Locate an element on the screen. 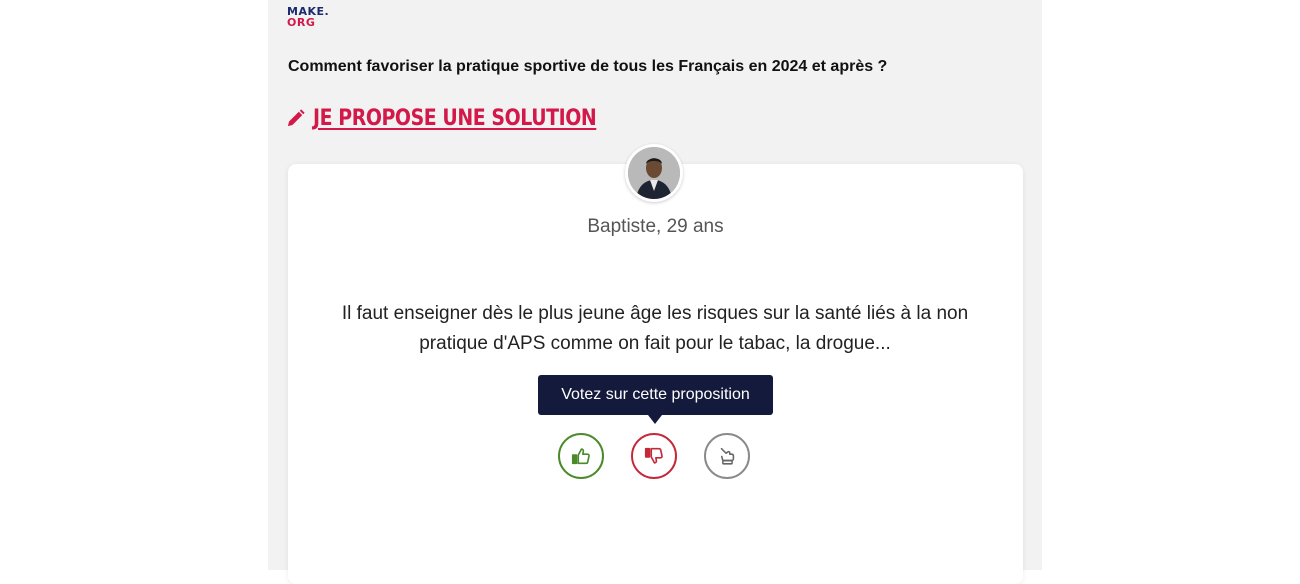 Image resolution: width=1300 pixels, height=584 pixels. hand-neutral-icon is located at coordinates (727, 456).